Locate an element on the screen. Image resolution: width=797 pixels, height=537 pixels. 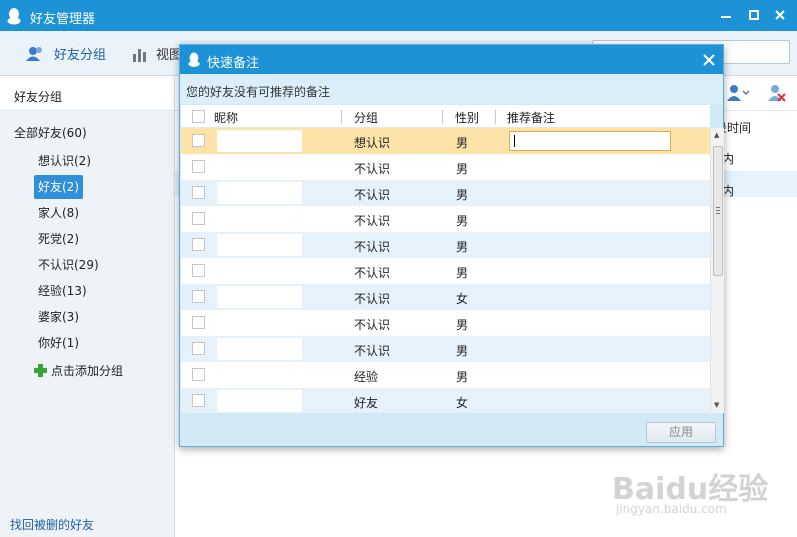
tree-item-want-to-know: 想认识(2) is located at coordinates (64, 162).